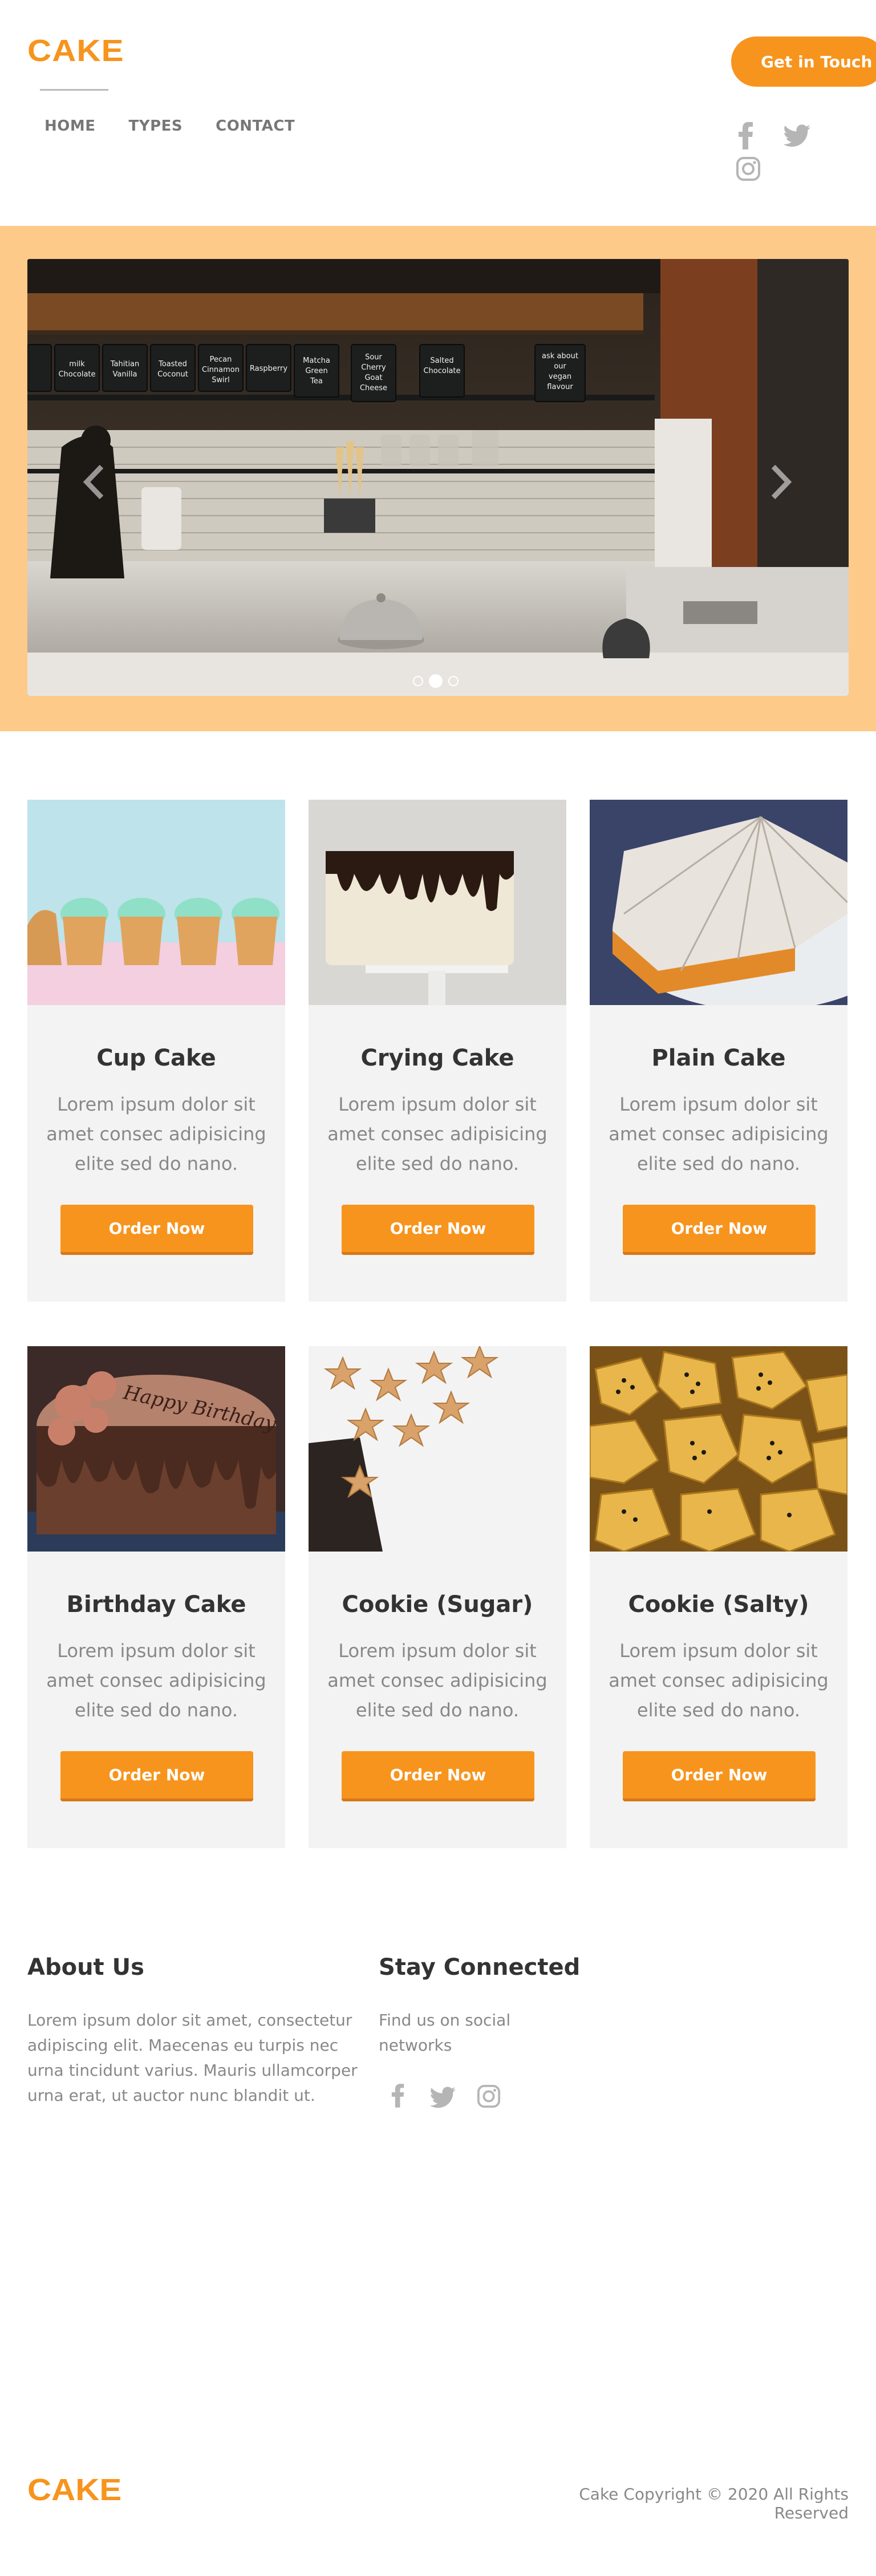 This screenshot has height=2576, width=876. What do you see at coordinates (186, 126) in the screenshot?
I see `main-nav: HOME TYPES CONTACT` at bounding box center [186, 126].